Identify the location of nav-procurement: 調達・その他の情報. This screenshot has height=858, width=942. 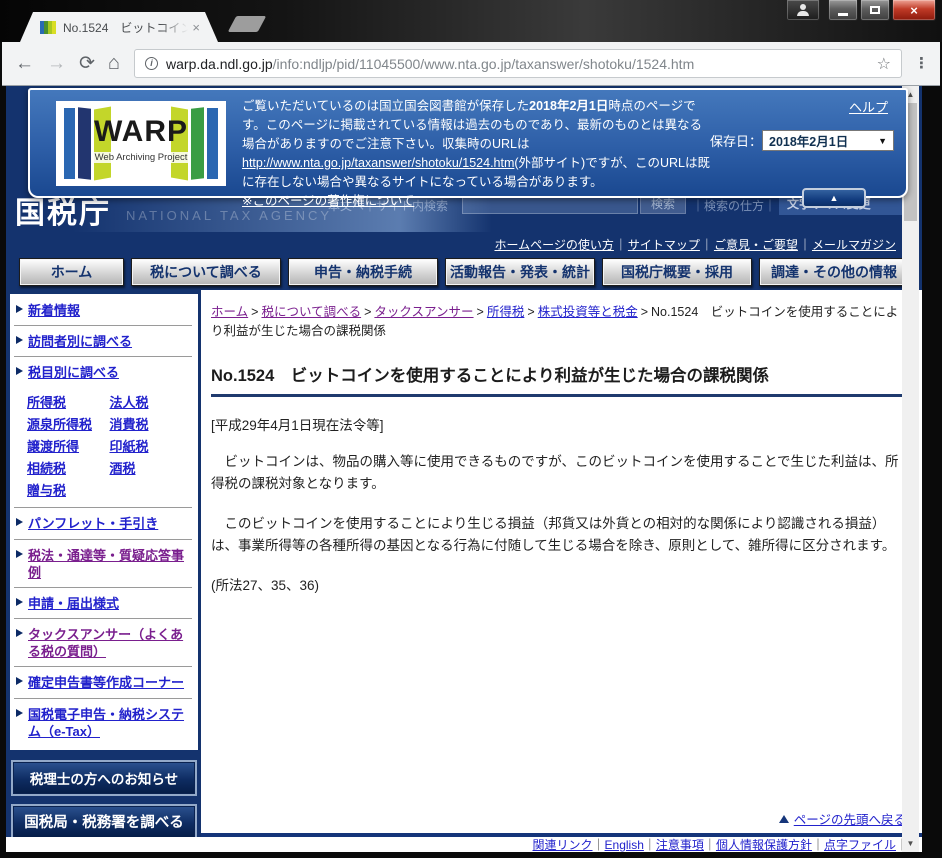
(833, 272).